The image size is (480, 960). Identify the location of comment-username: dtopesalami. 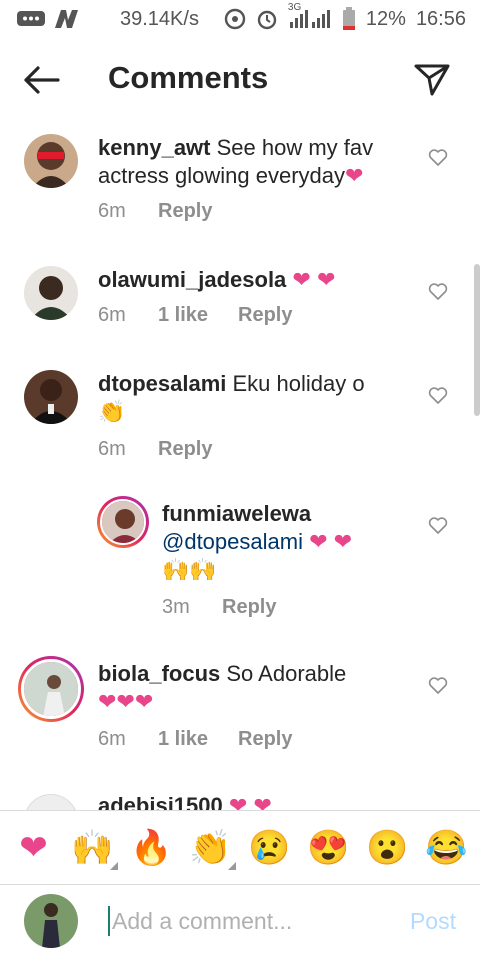
(162, 383).